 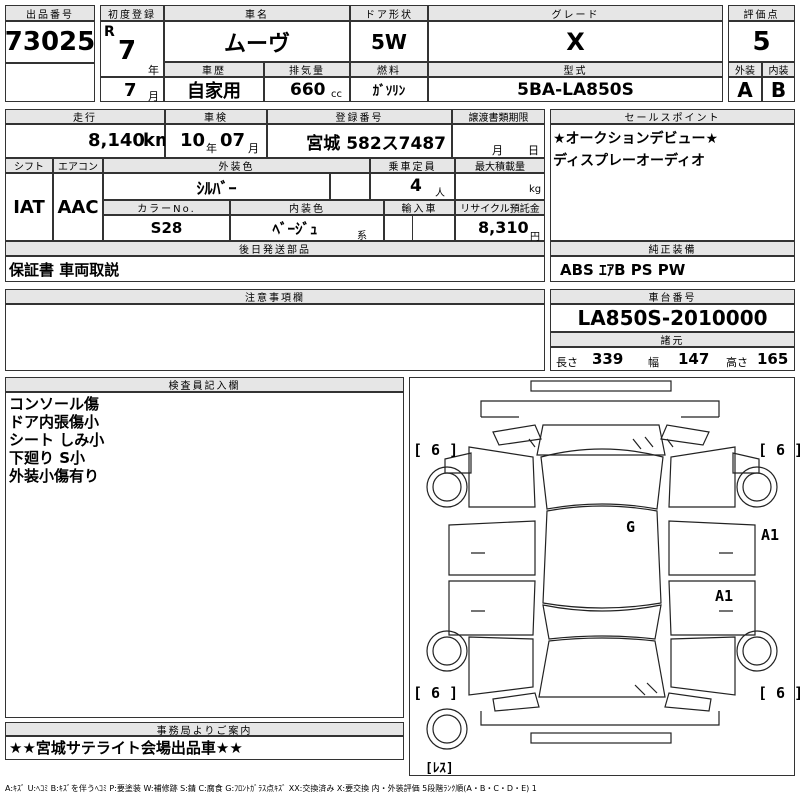 I want to click on recycle-label: リサイクル預託金, so click(x=500, y=207).